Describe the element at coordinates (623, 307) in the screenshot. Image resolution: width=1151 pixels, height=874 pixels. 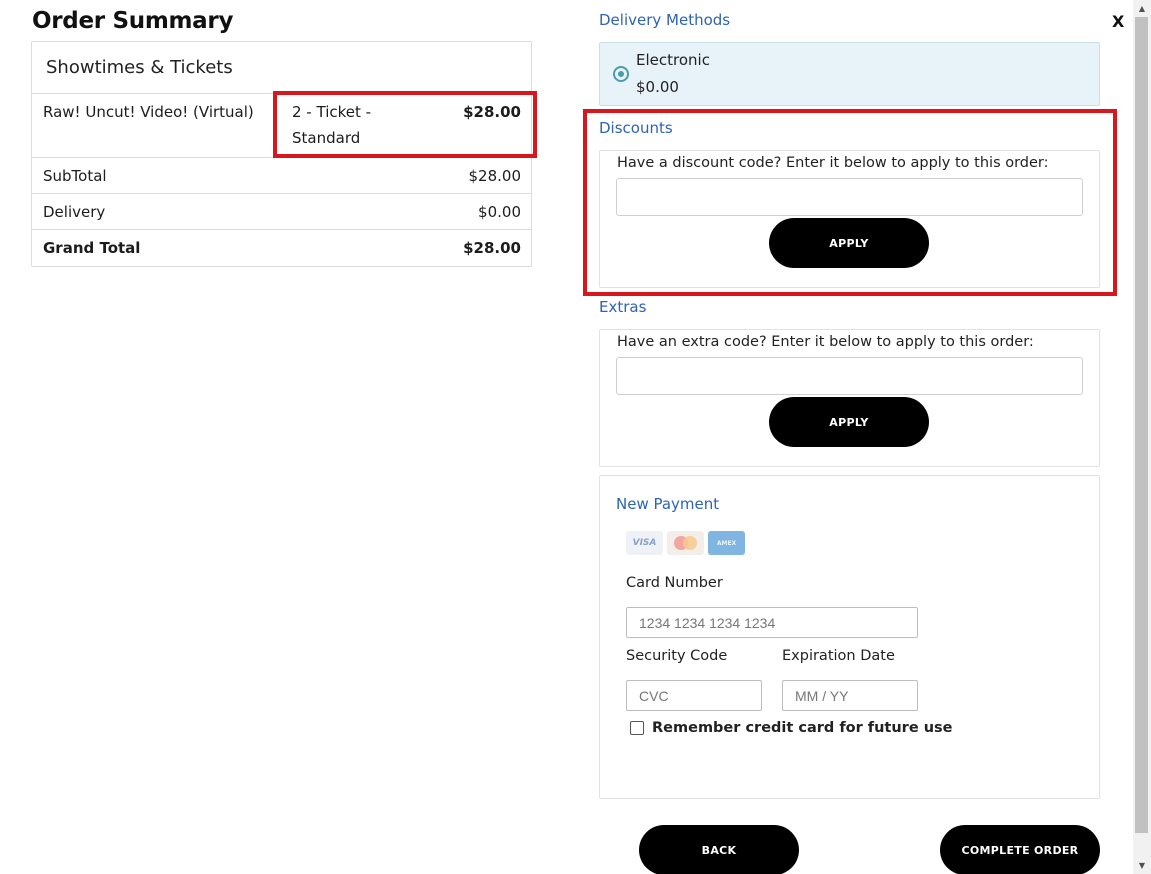
I see `extras-title: Extras` at that location.